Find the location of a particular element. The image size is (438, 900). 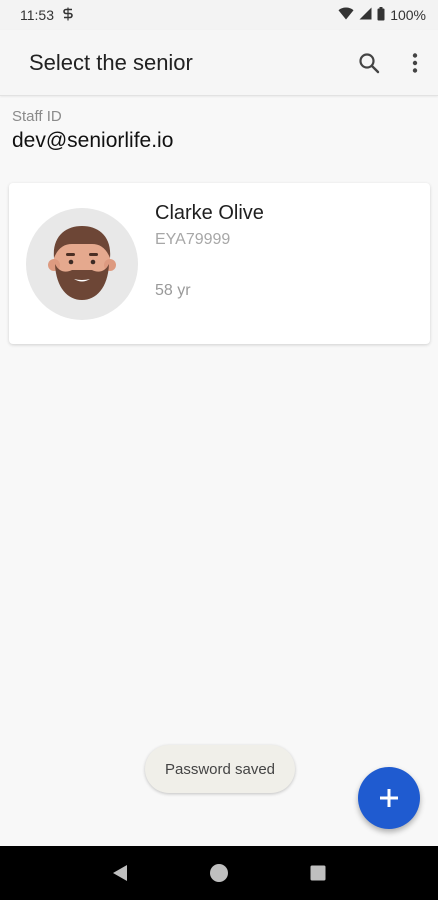

status-time: 11:53 is located at coordinates (37, 15).